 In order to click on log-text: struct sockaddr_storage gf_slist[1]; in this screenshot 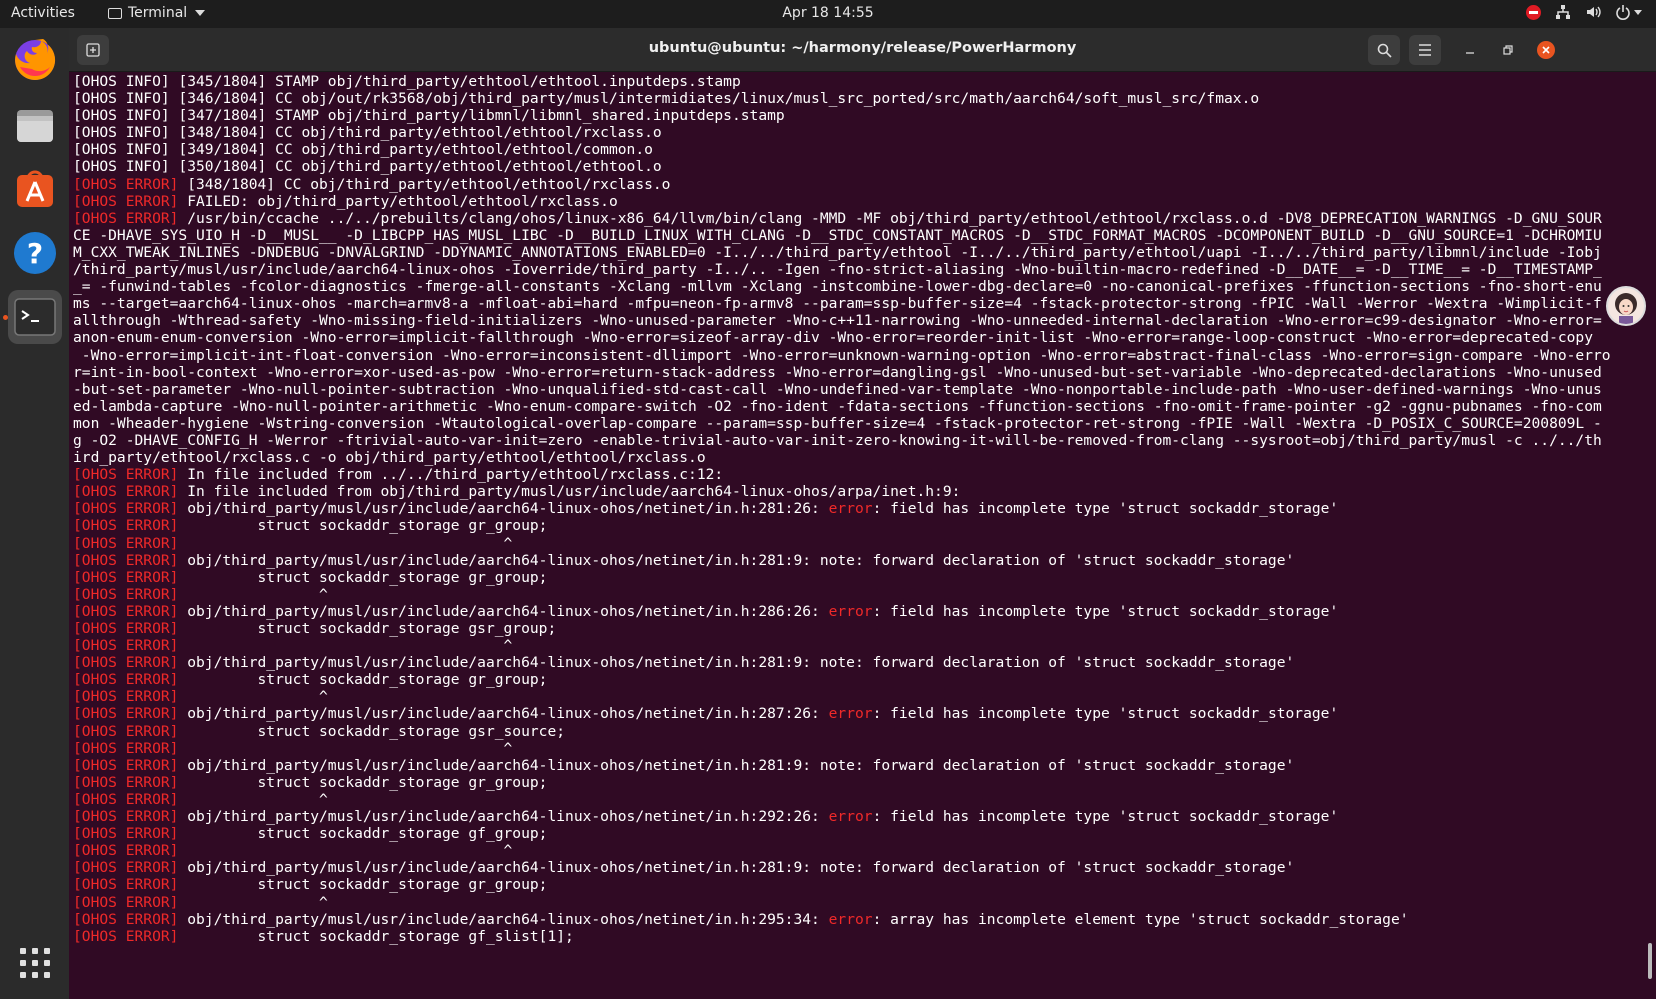, I will do `click(376, 936)`.